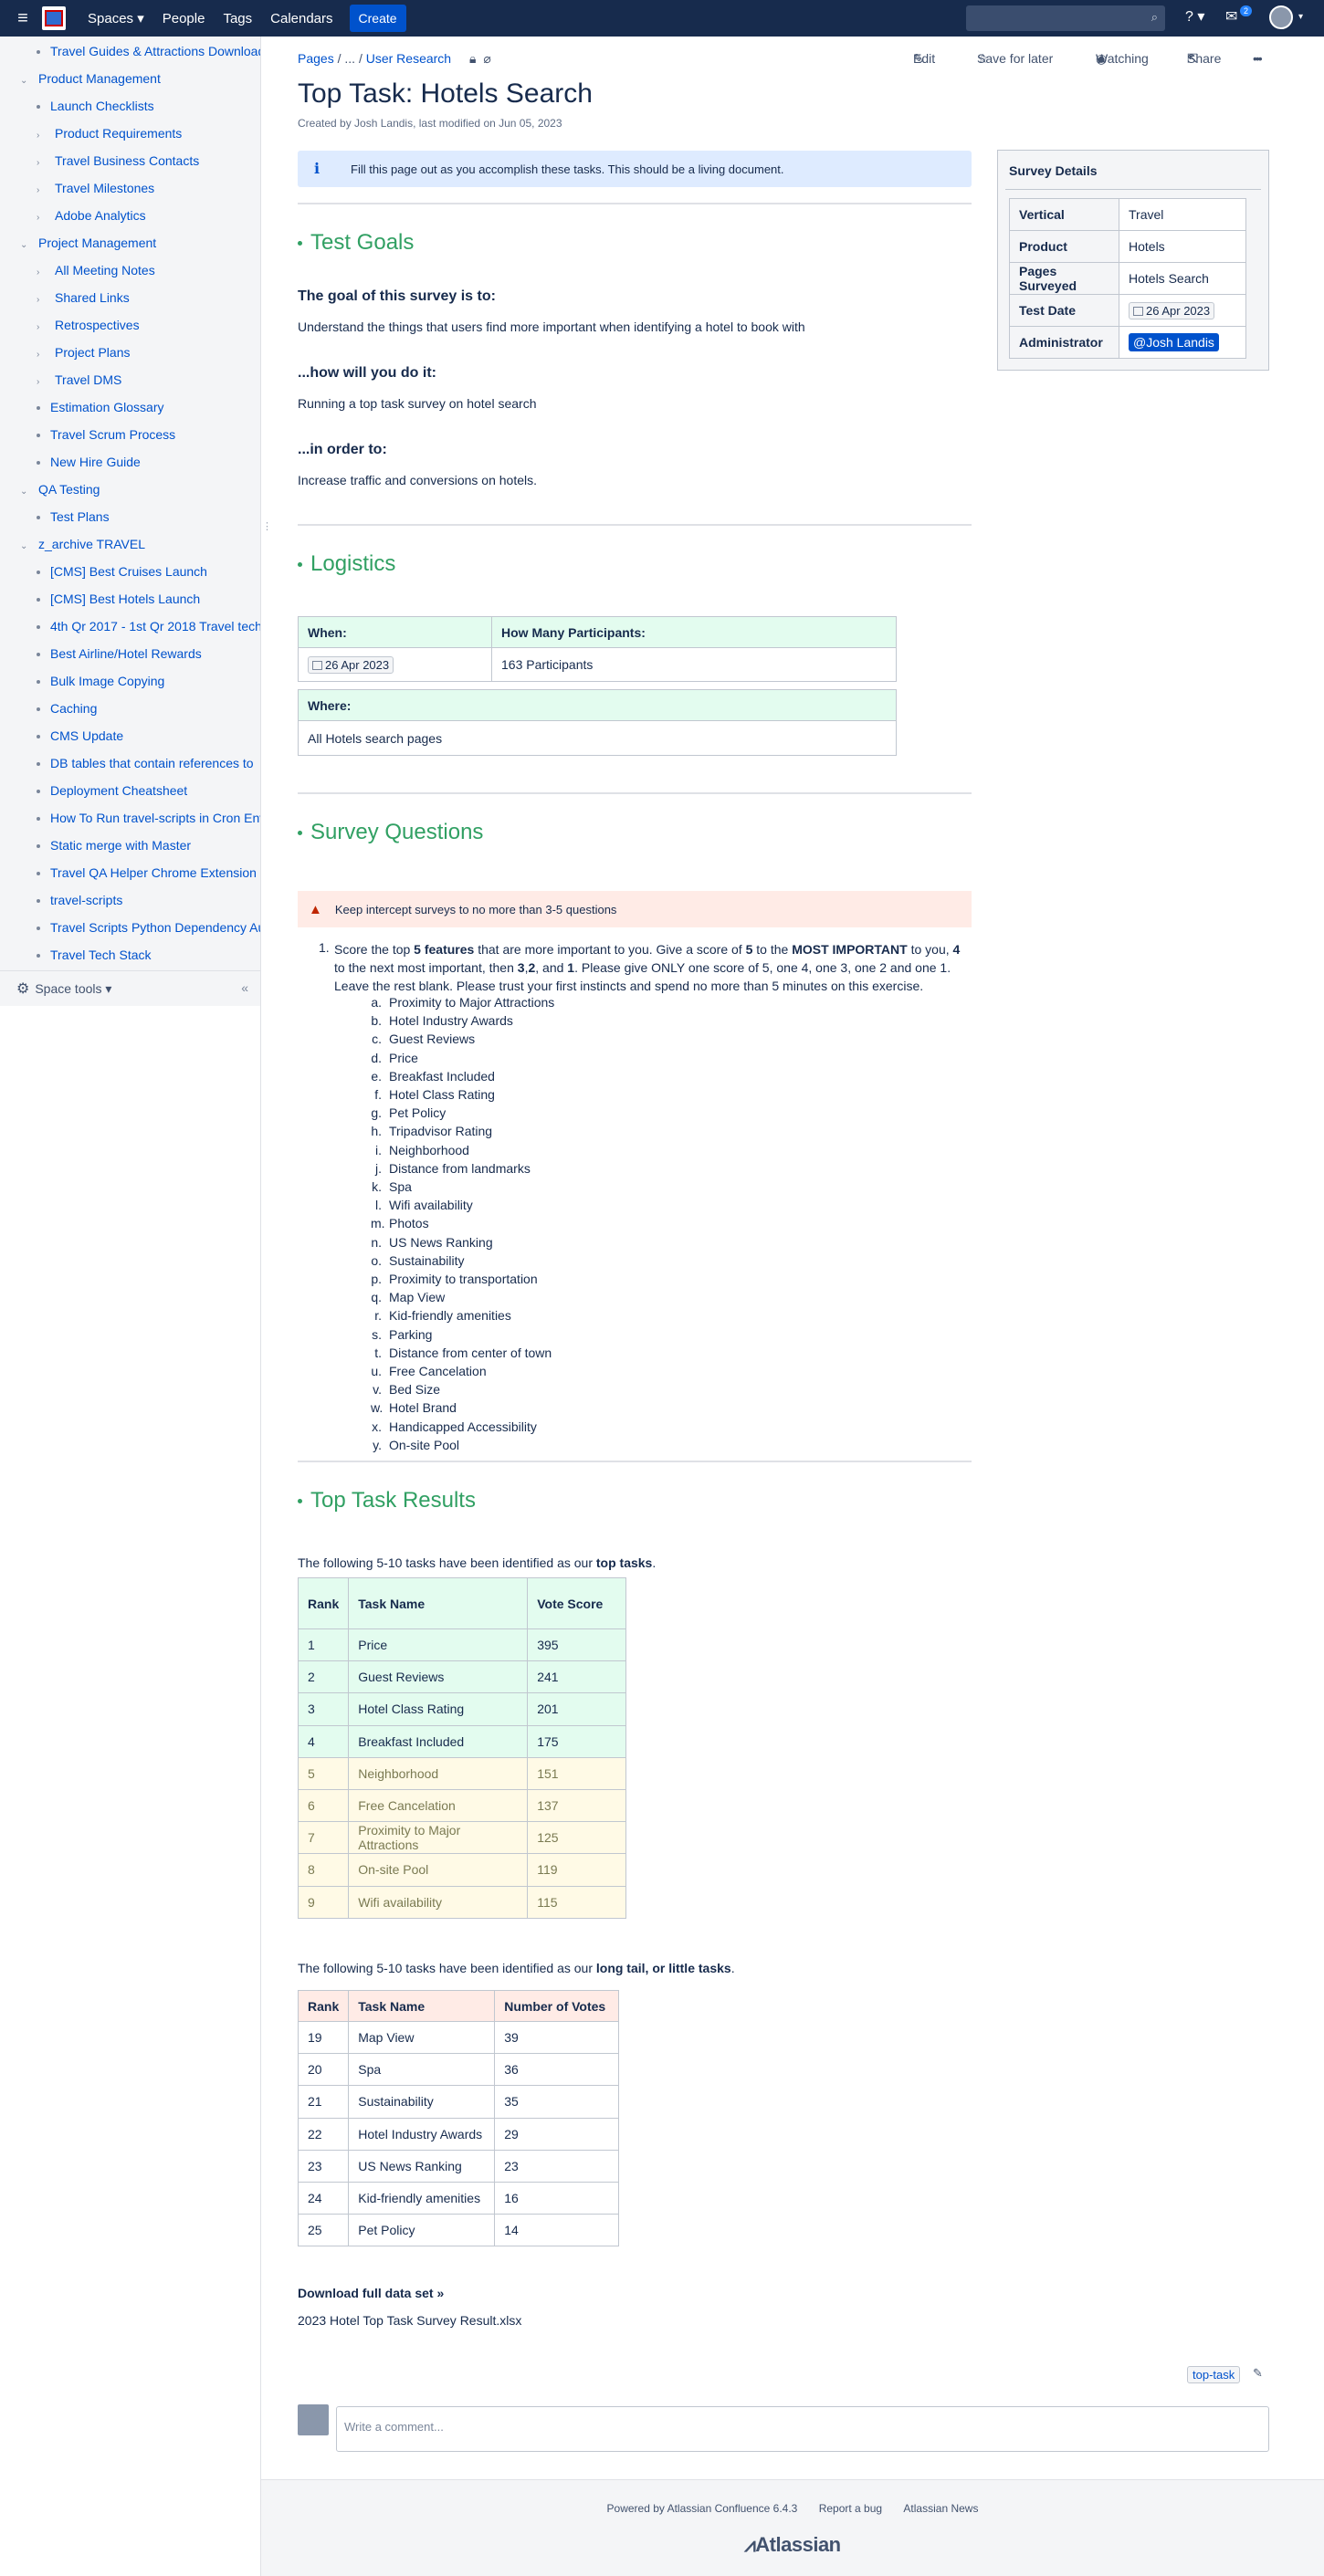 Image resolution: width=1324 pixels, height=2576 pixels. I want to click on site-logo, so click(54, 18).